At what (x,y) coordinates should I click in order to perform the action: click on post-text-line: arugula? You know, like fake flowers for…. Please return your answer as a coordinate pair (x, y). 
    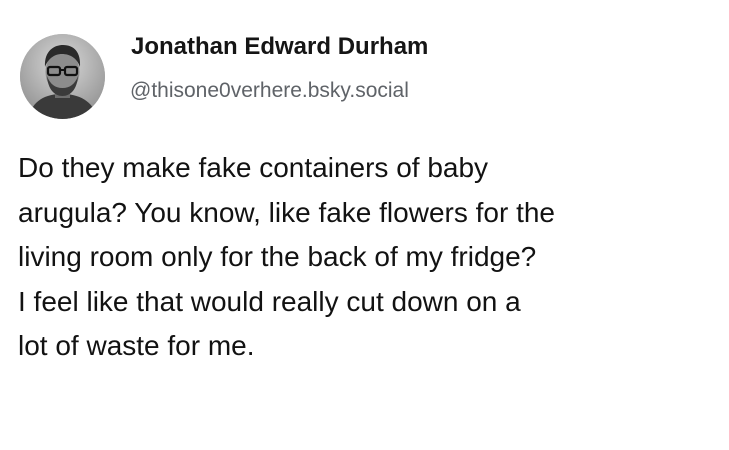
    Looking at the image, I should click on (287, 212).